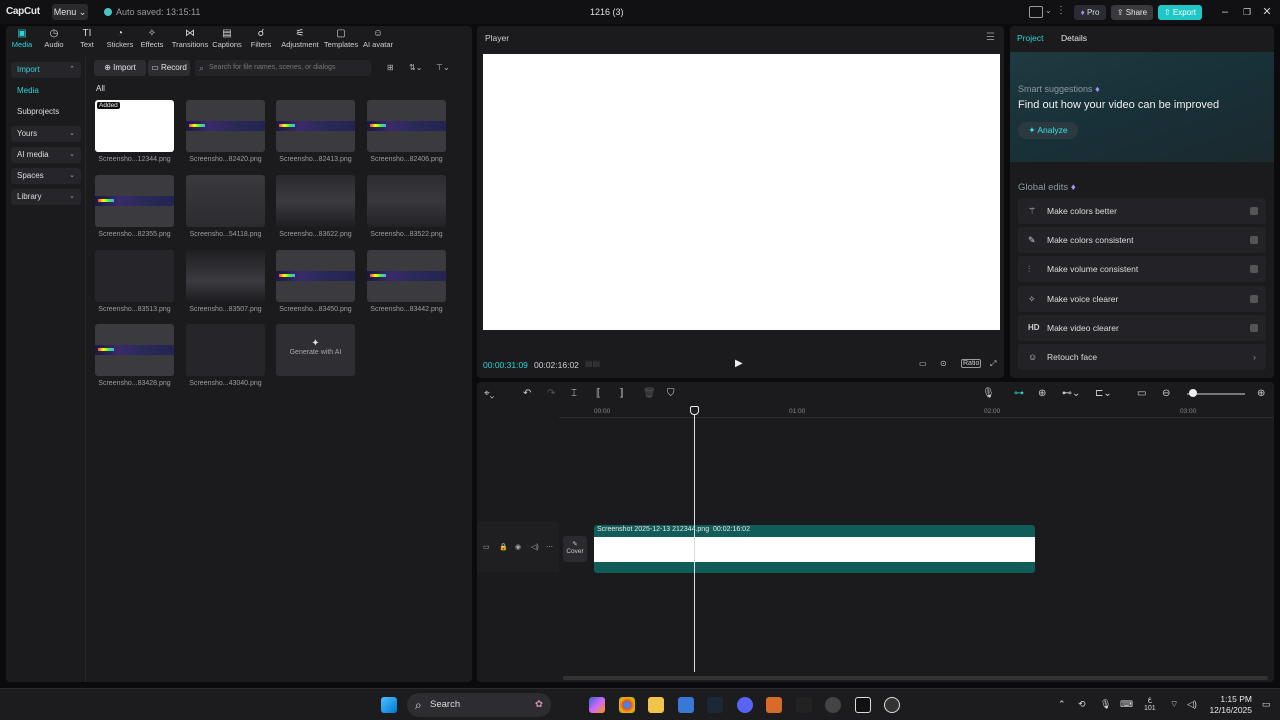 This screenshot has height=720, width=1280. What do you see at coordinates (341, 38) in the screenshot?
I see `tab-templates: ▢ Templates` at bounding box center [341, 38].